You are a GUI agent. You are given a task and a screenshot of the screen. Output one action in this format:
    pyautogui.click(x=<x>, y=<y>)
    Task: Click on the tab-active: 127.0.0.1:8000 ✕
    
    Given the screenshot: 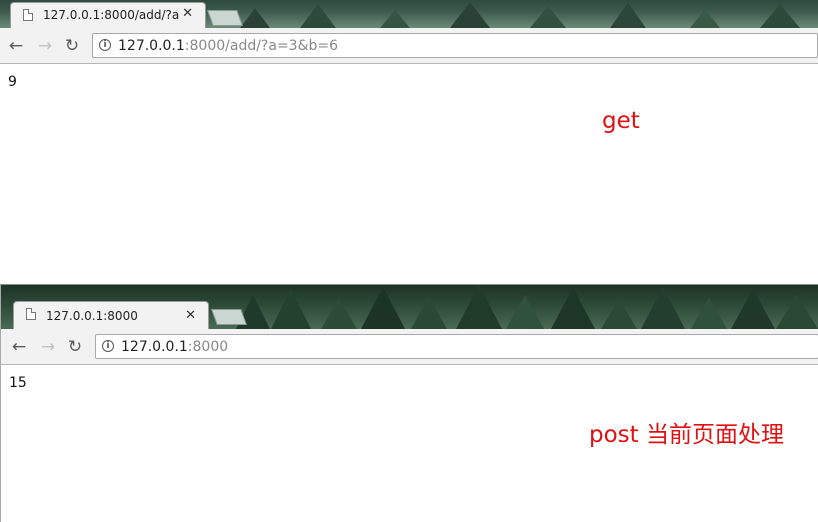 What is the action you would take?
    pyautogui.click(x=111, y=315)
    